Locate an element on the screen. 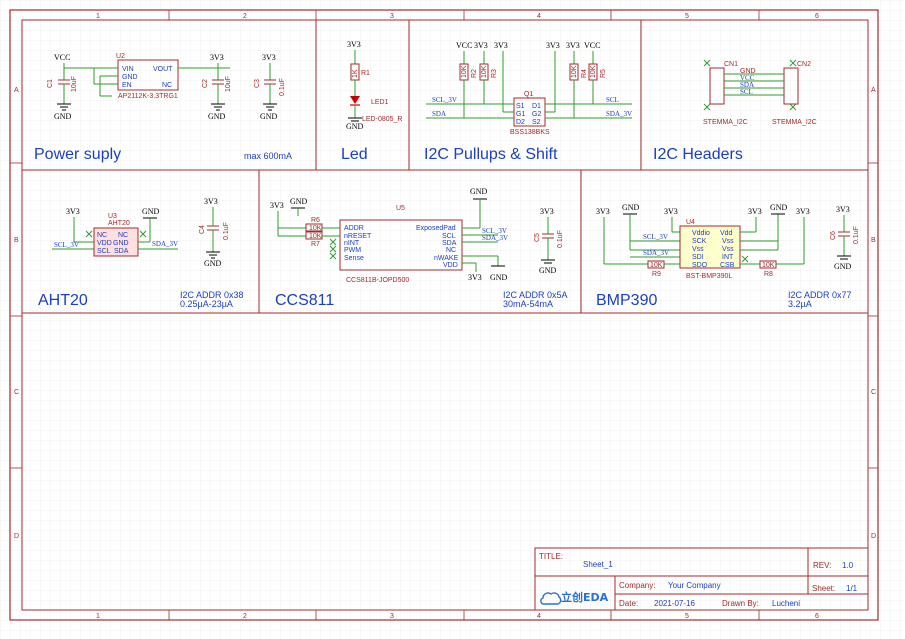 The width and height of the screenshot is (905, 639). v33-label-r4: 3V3 is located at coordinates (573, 45).